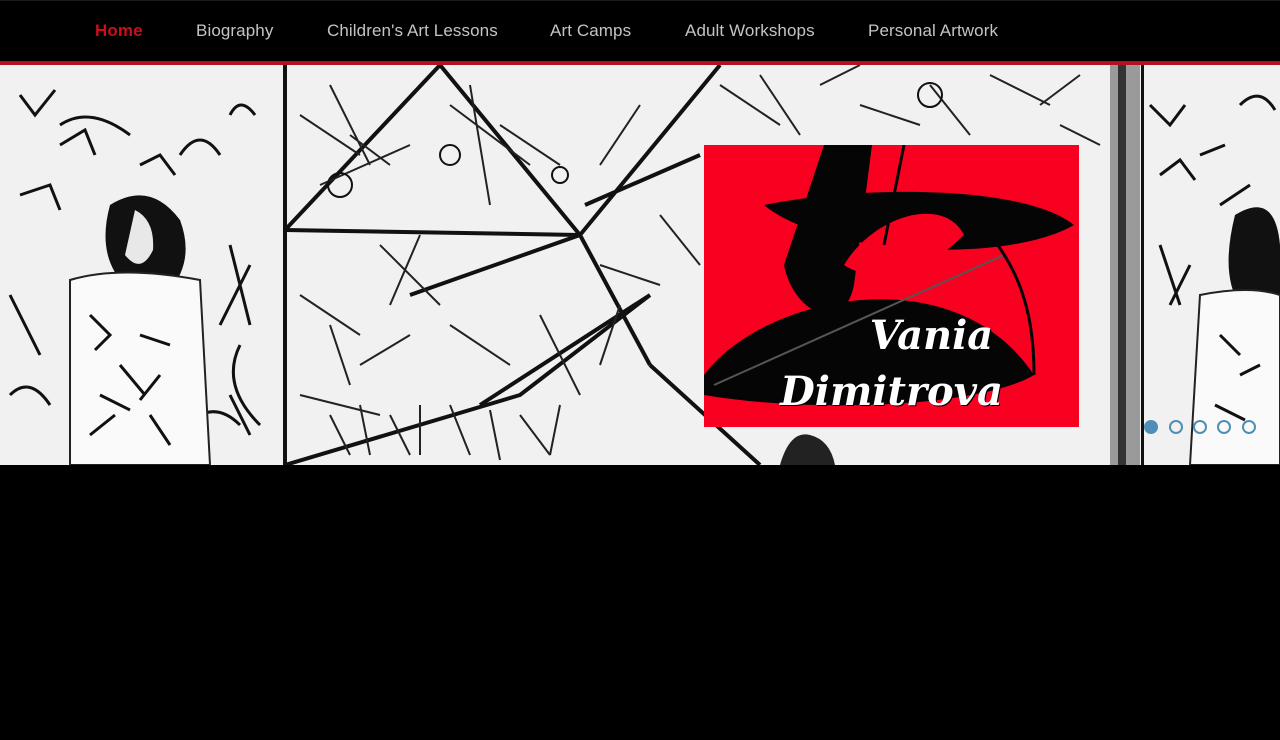 The height and width of the screenshot is (740, 1280). What do you see at coordinates (119, 31) in the screenshot?
I see `nav-home: Home` at bounding box center [119, 31].